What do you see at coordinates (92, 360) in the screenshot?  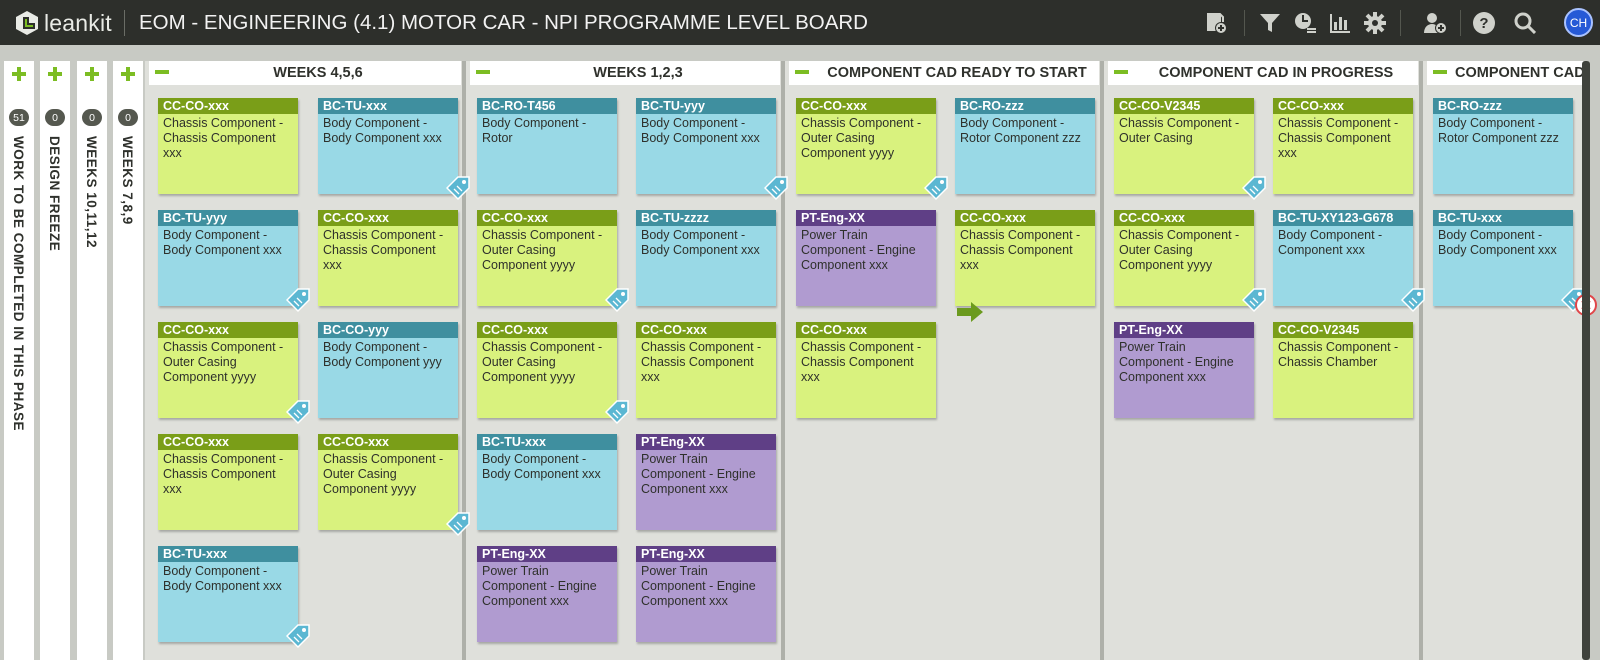 I see `collapsed-lane: 0 WEEKS 10,11,12` at bounding box center [92, 360].